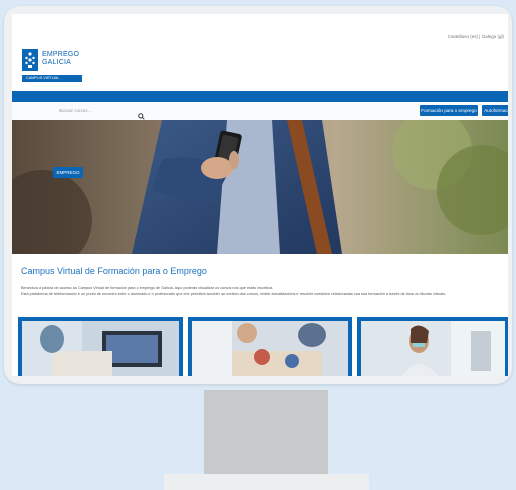 This screenshot has width=516, height=490. Describe the element at coordinates (52, 78) in the screenshot. I see `logo-campus-virtual-band: CAMPUS VIRTUAL` at that location.